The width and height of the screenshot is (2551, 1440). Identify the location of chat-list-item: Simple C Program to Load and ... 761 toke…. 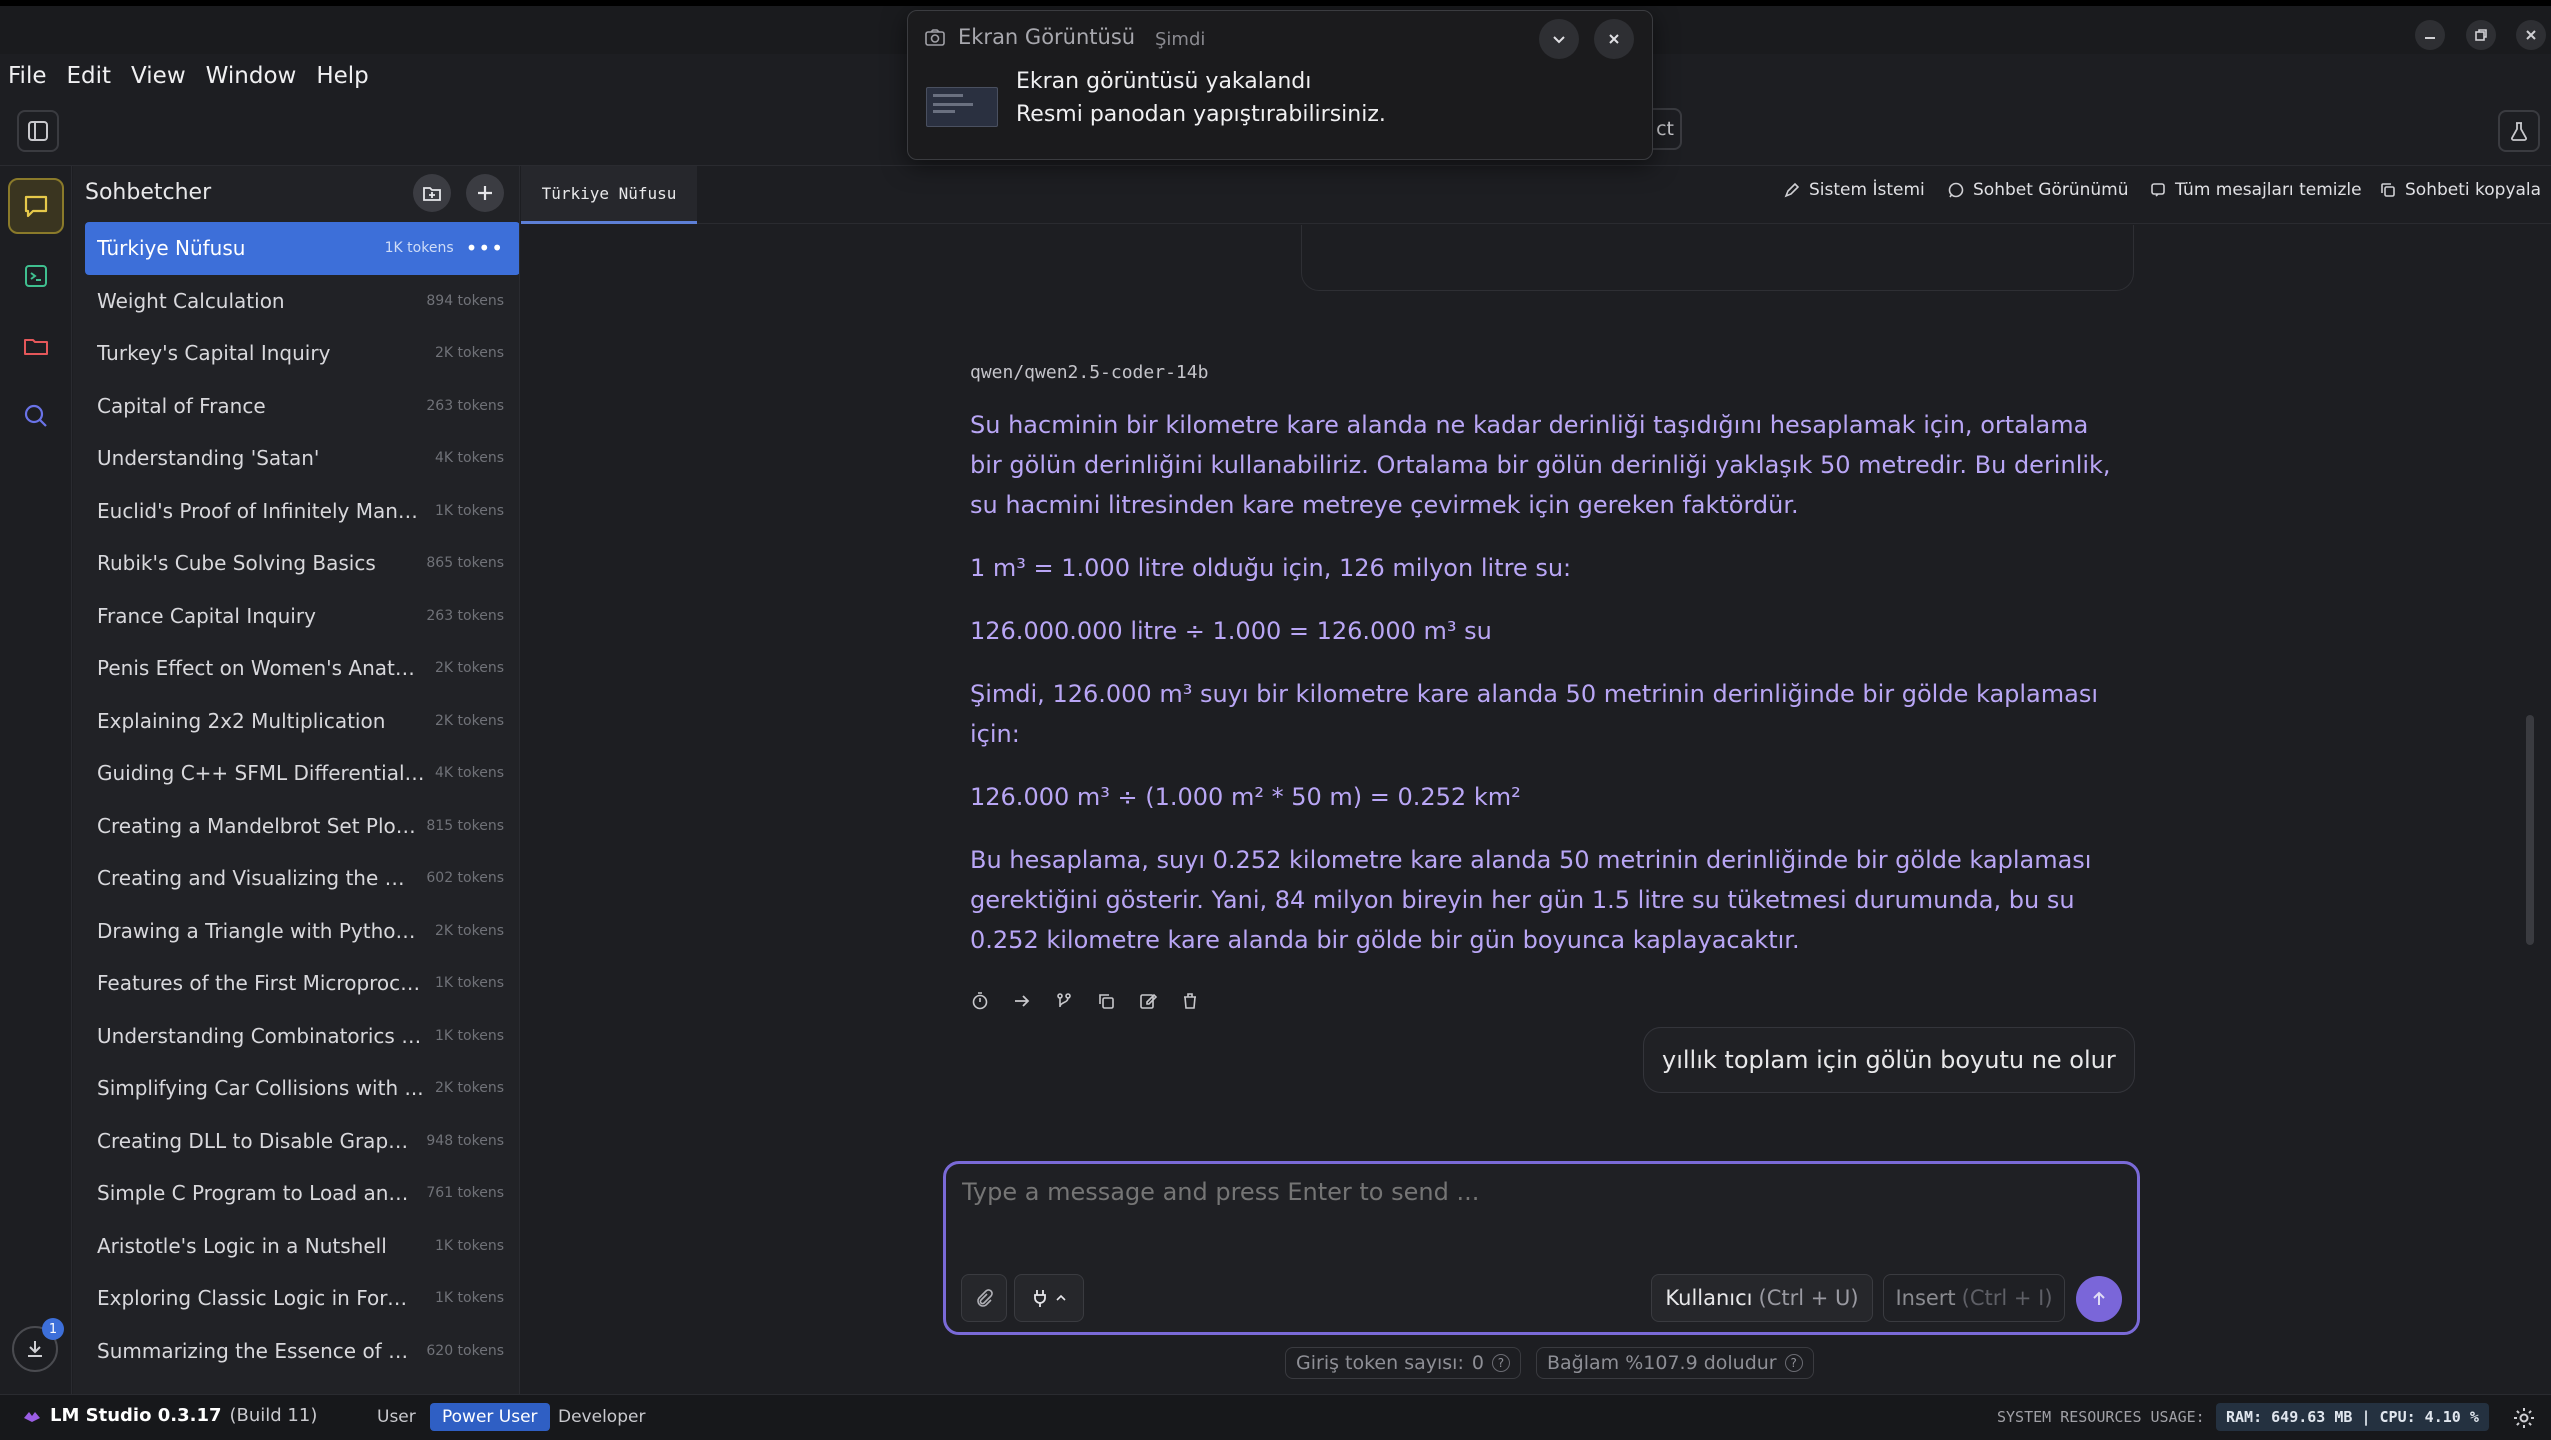
(302, 1193).